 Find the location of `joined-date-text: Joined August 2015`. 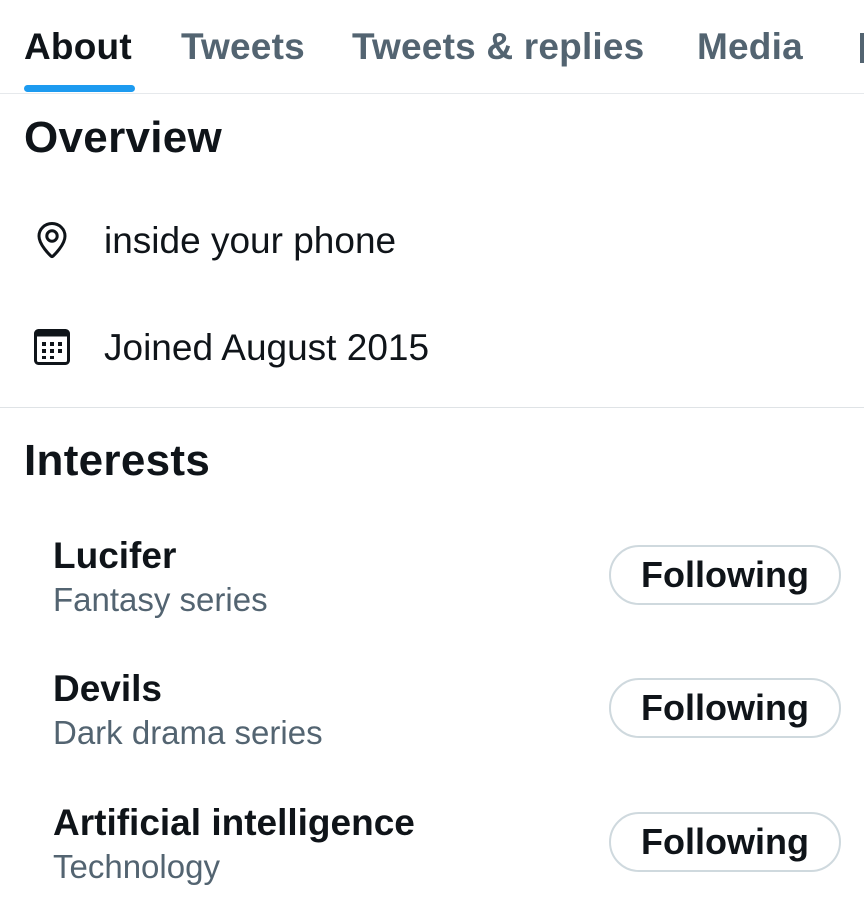

joined-date-text: Joined August 2015 is located at coordinates (267, 347).